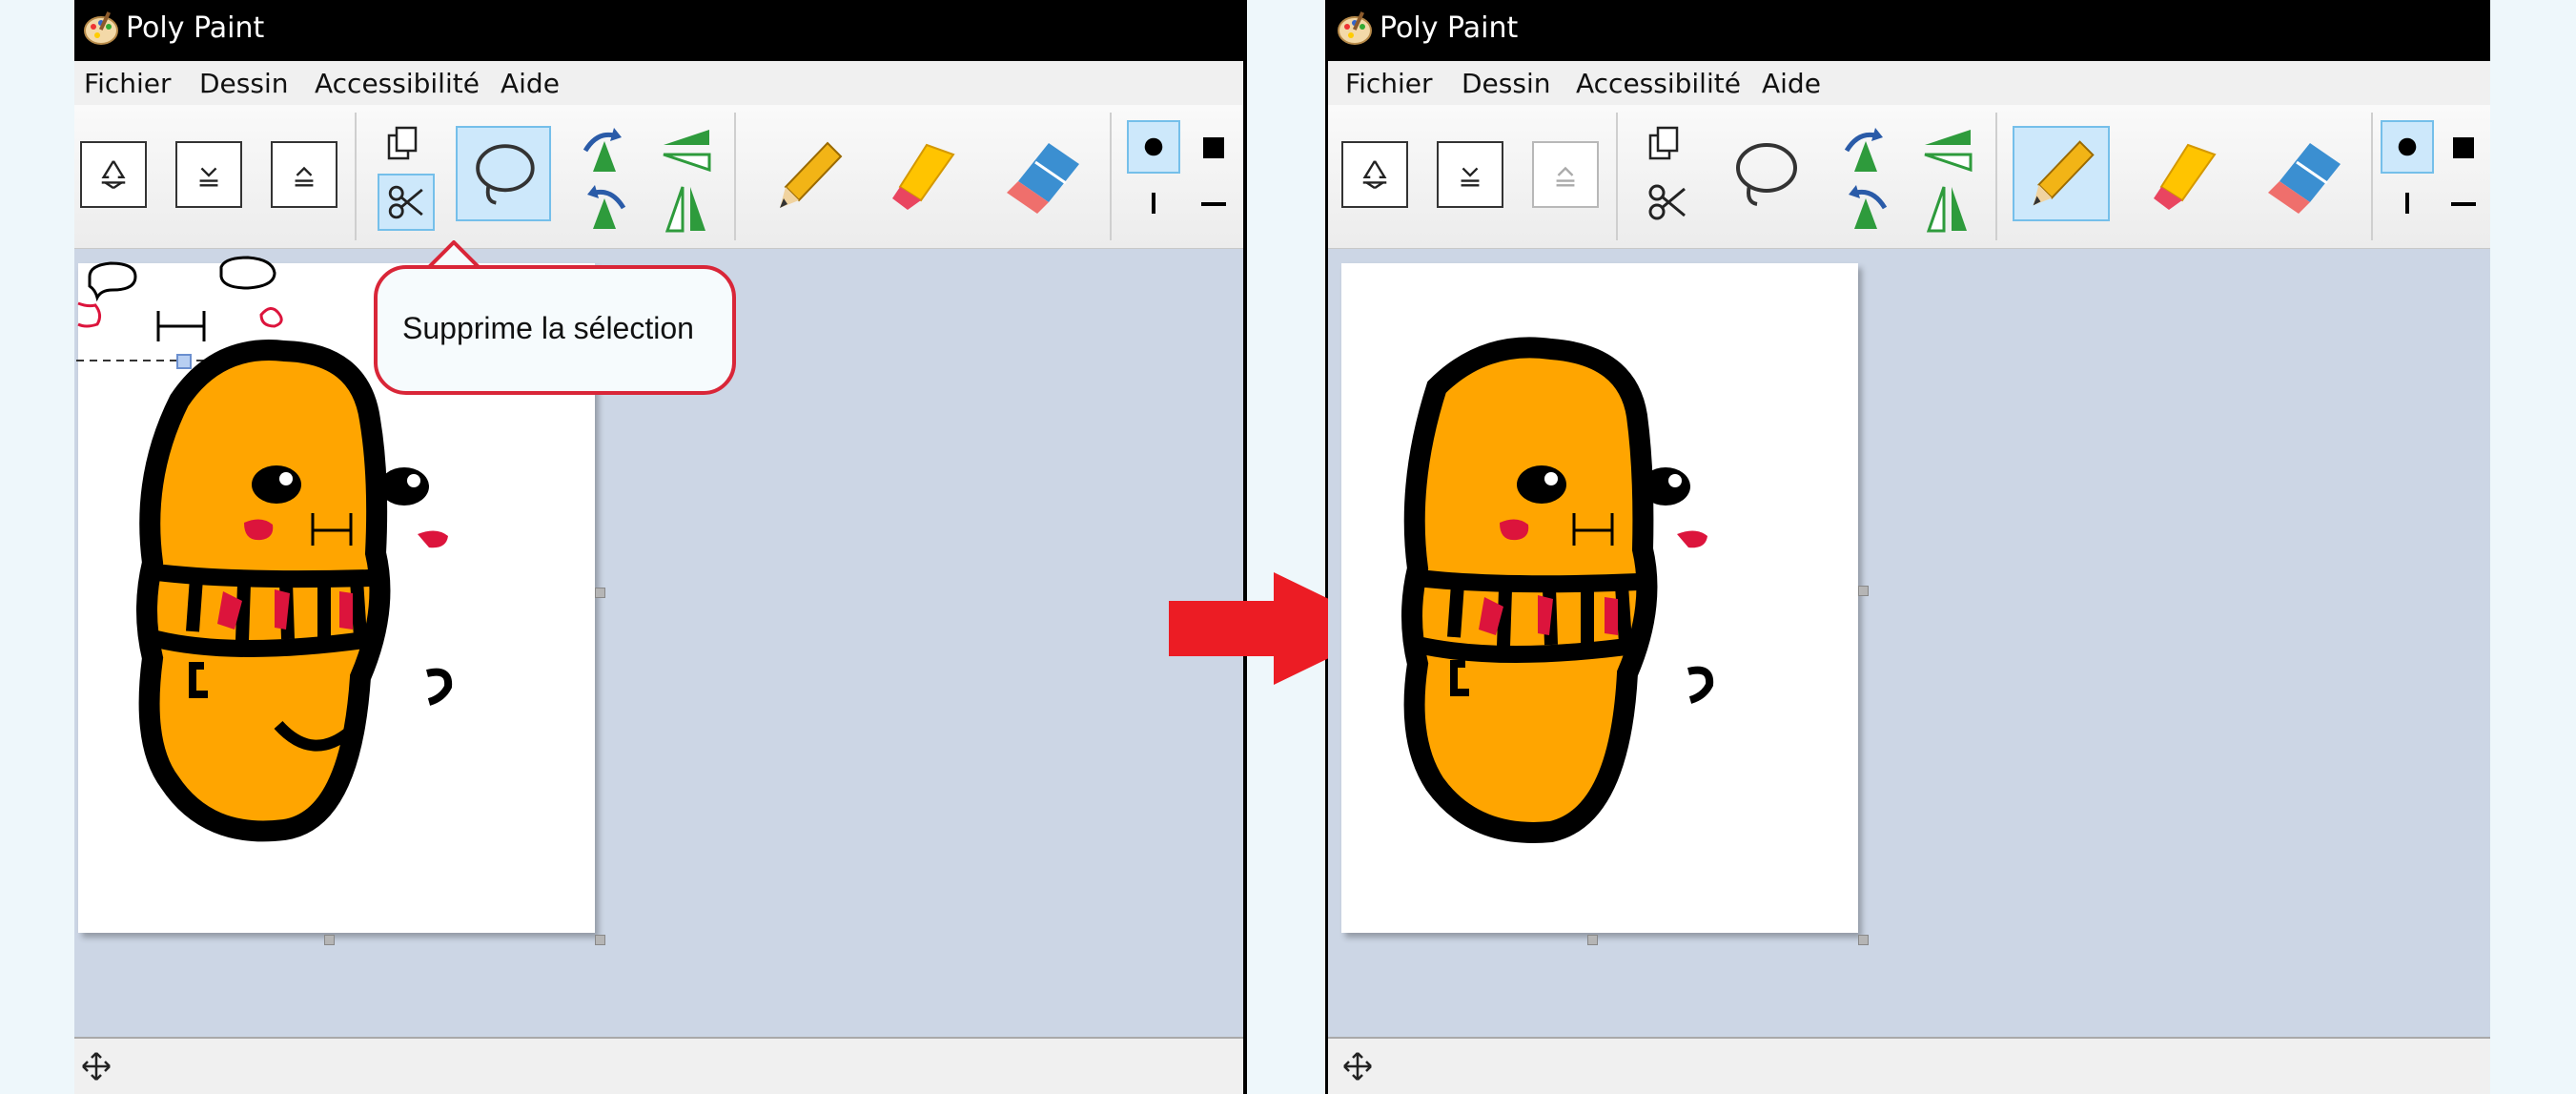 This screenshot has width=2576, height=1094. I want to click on cheek-shape, so click(89, 314).